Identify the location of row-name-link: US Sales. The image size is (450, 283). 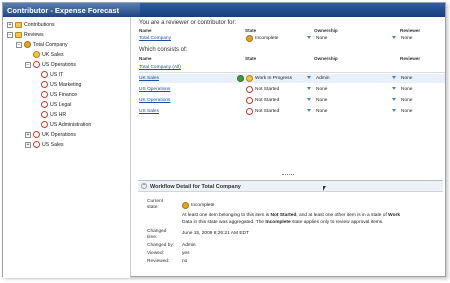
(149, 111).